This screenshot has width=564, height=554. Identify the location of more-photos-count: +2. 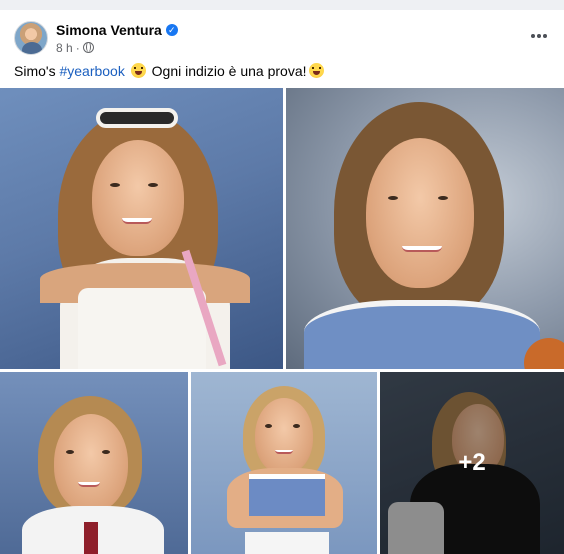
(472, 462).